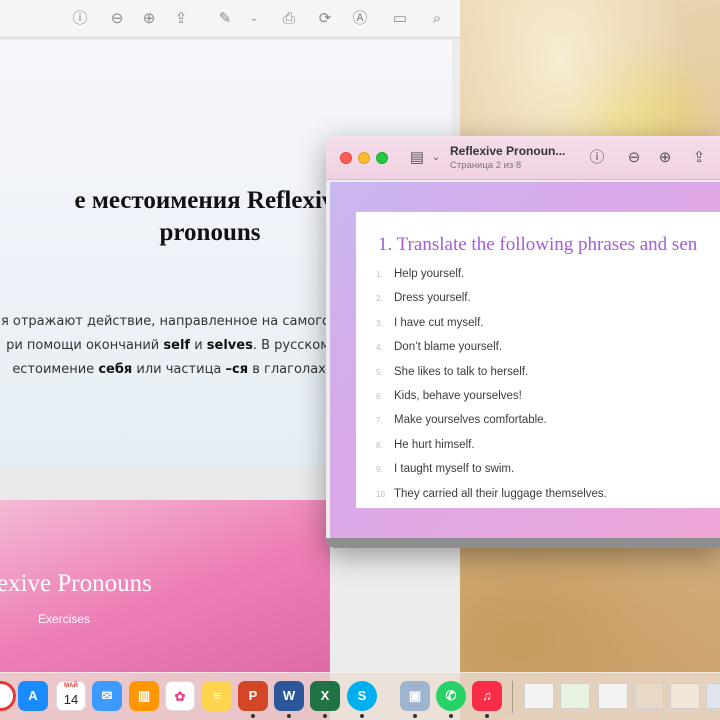  Describe the element at coordinates (229, 345) in the screenshot. I see `body-bold: selves` at that location.